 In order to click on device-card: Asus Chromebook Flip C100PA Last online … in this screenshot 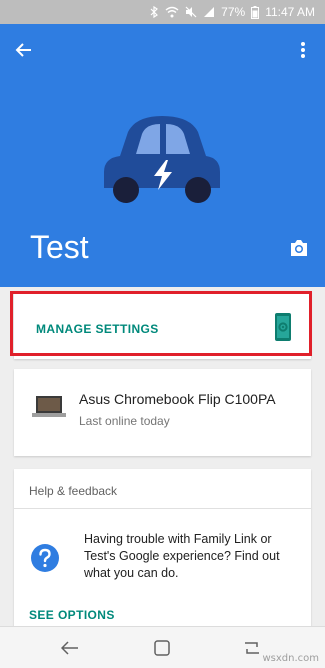, I will do `click(162, 412)`.